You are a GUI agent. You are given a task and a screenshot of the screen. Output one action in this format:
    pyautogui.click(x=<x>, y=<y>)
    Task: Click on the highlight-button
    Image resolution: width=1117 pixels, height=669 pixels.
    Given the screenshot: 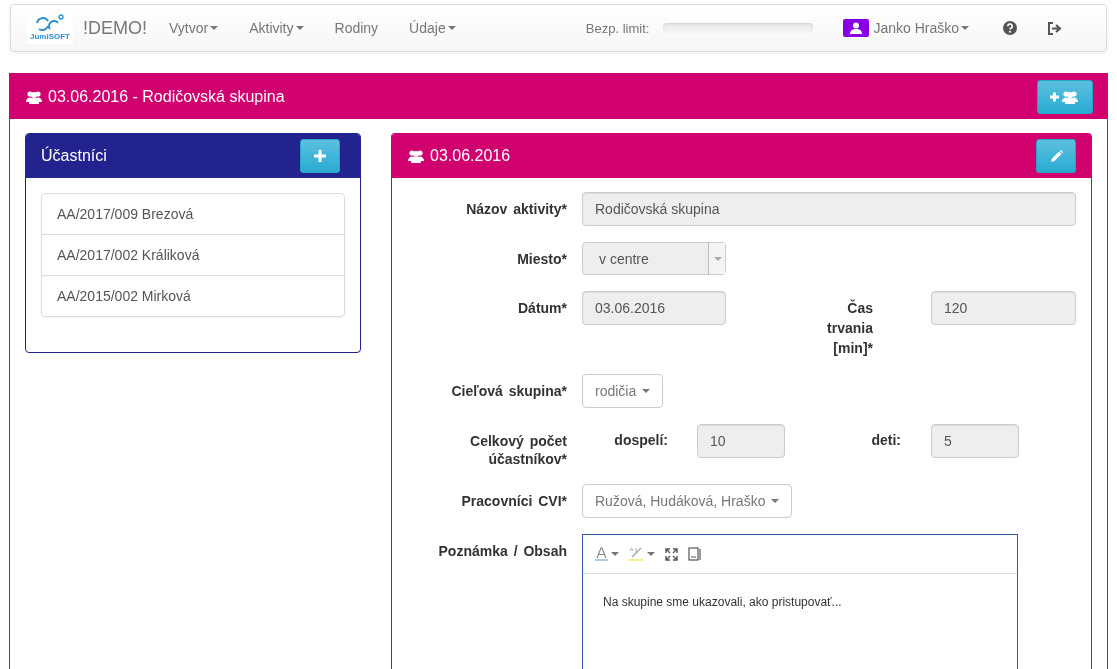 What is the action you would take?
    pyautogui.click(x=642, y=554)
    